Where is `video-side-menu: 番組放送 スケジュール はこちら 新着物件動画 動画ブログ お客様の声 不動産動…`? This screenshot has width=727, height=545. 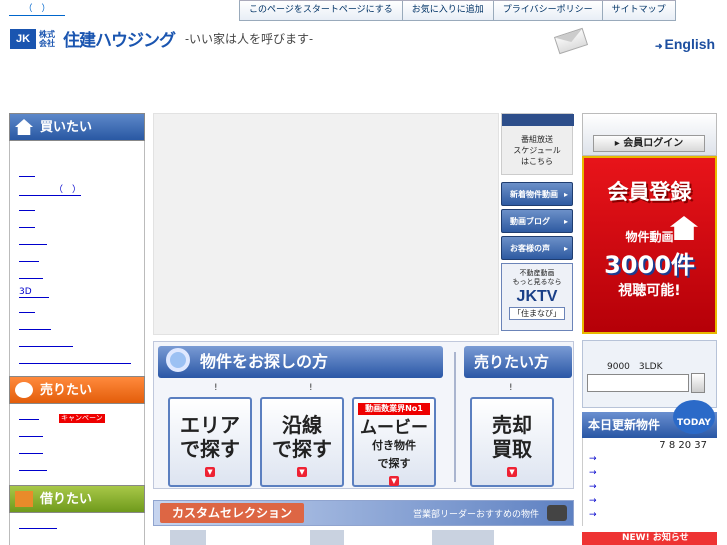 video-side-menu: 番組放送 スケジュール はこちら 新着物件動画 動画ブログ お客様の声 不動産動… is located at coordinates (537, 222).